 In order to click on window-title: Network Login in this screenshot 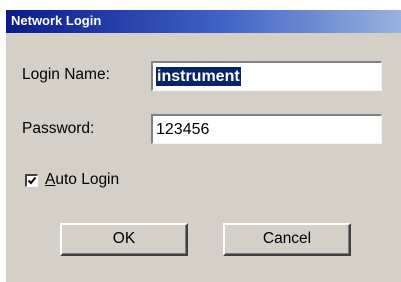, I will do `click(56, 20)`.